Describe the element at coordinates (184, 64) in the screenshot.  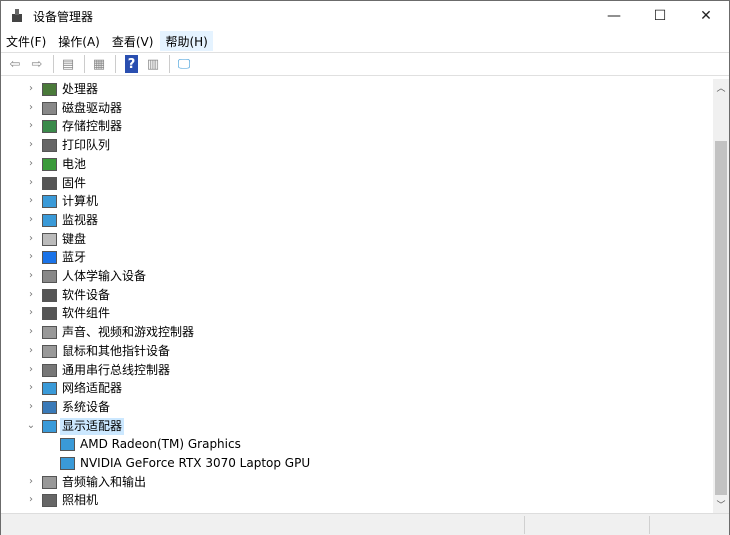
I see `scan-hardware-icon: 🖵` at that location.